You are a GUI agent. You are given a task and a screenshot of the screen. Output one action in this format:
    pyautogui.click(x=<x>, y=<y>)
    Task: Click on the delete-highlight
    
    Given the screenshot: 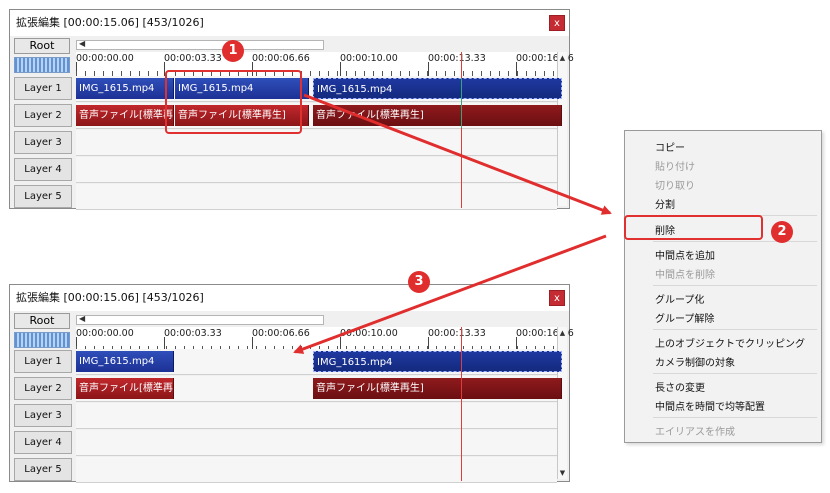 What is the action you would take?
    pyautogui.click(x=693, y=227)
    